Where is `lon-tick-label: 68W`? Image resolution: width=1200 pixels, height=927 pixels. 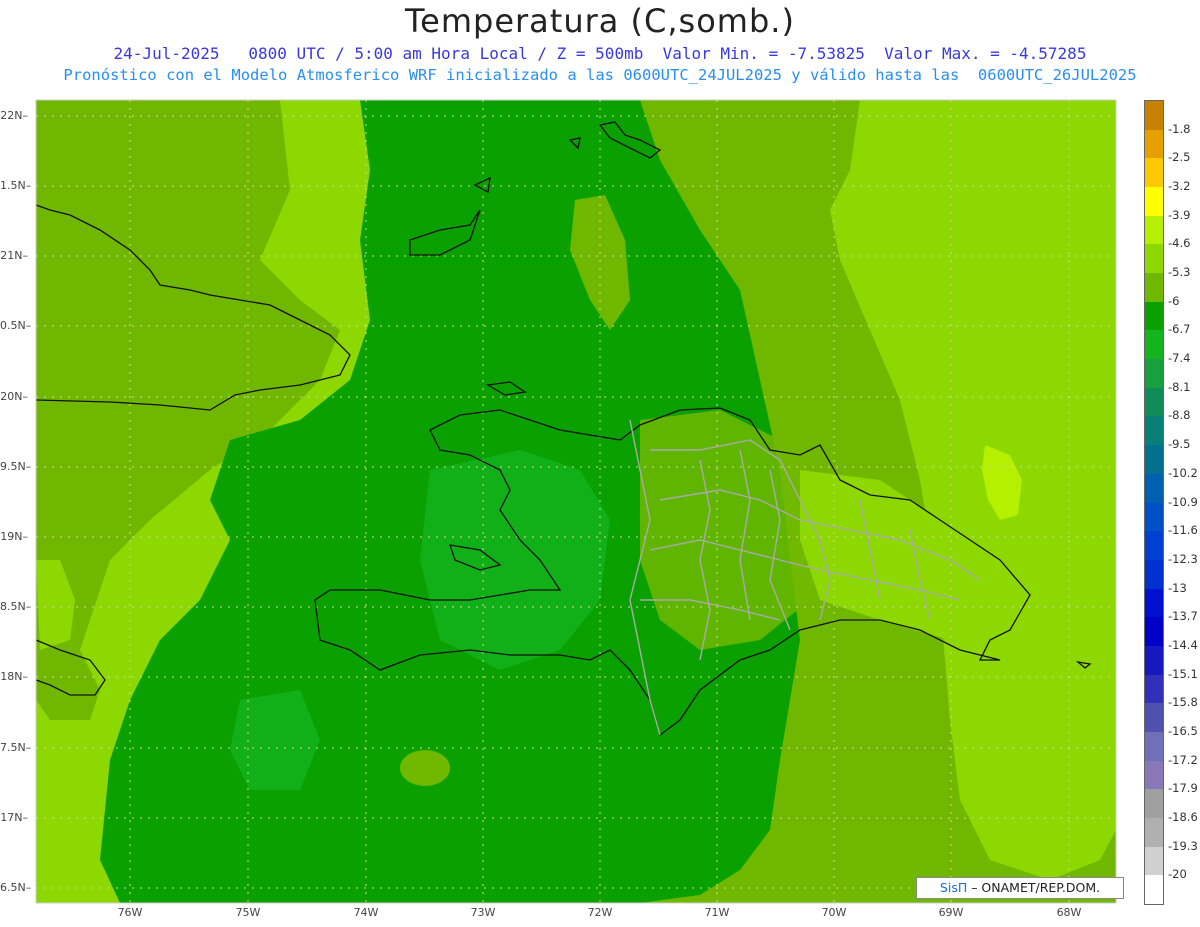
lon-tick-label: 68W is located at coordinates (1069, 912).